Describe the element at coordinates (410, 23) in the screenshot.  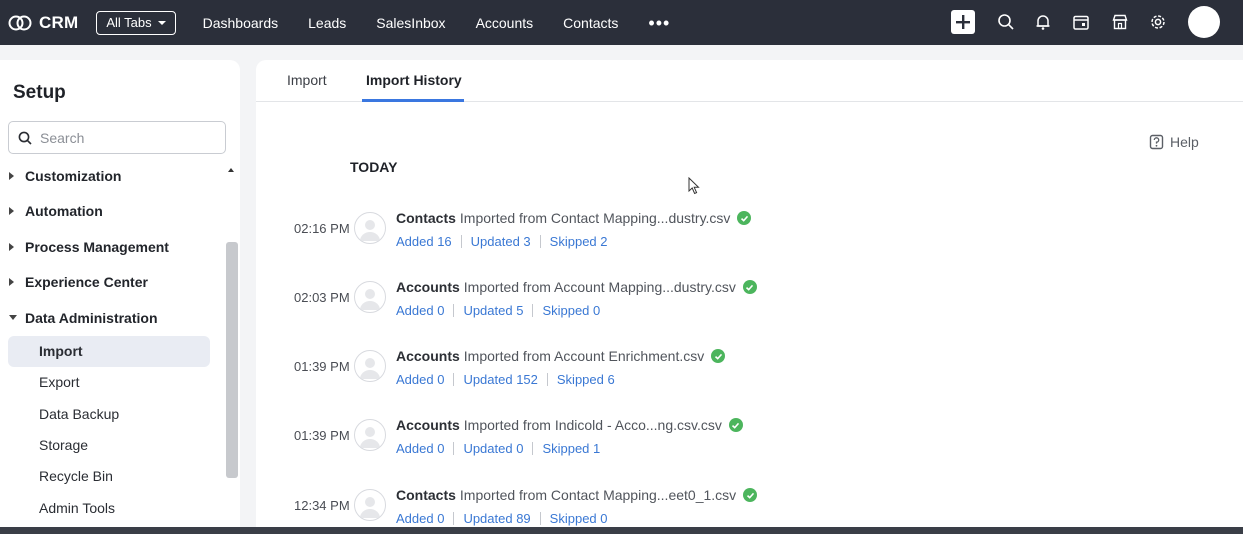
I see `nav-salesinbox: SalesInbox` at that location.